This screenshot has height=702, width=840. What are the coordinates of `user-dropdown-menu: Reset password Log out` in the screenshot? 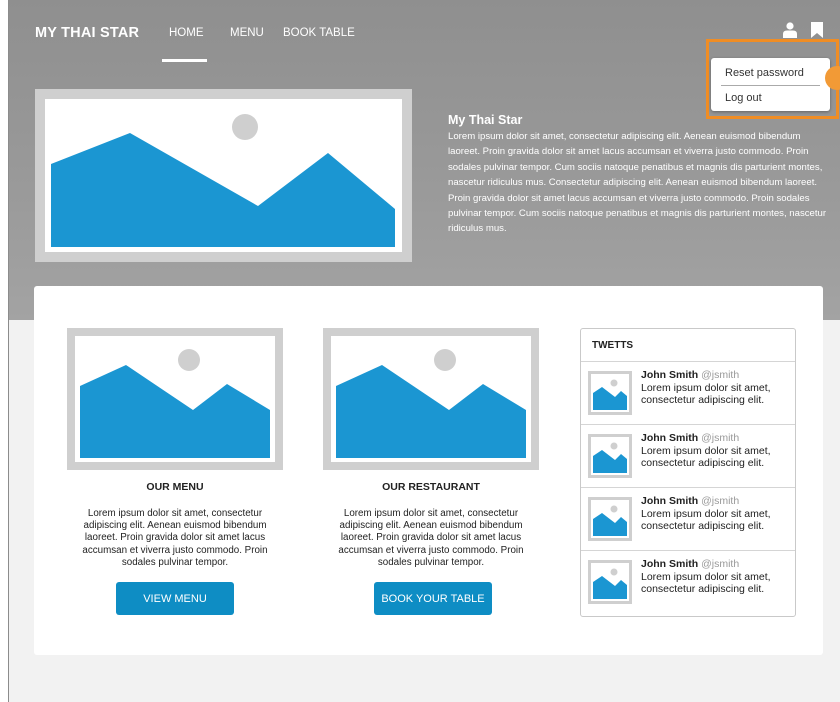 It's located at (770, 84).